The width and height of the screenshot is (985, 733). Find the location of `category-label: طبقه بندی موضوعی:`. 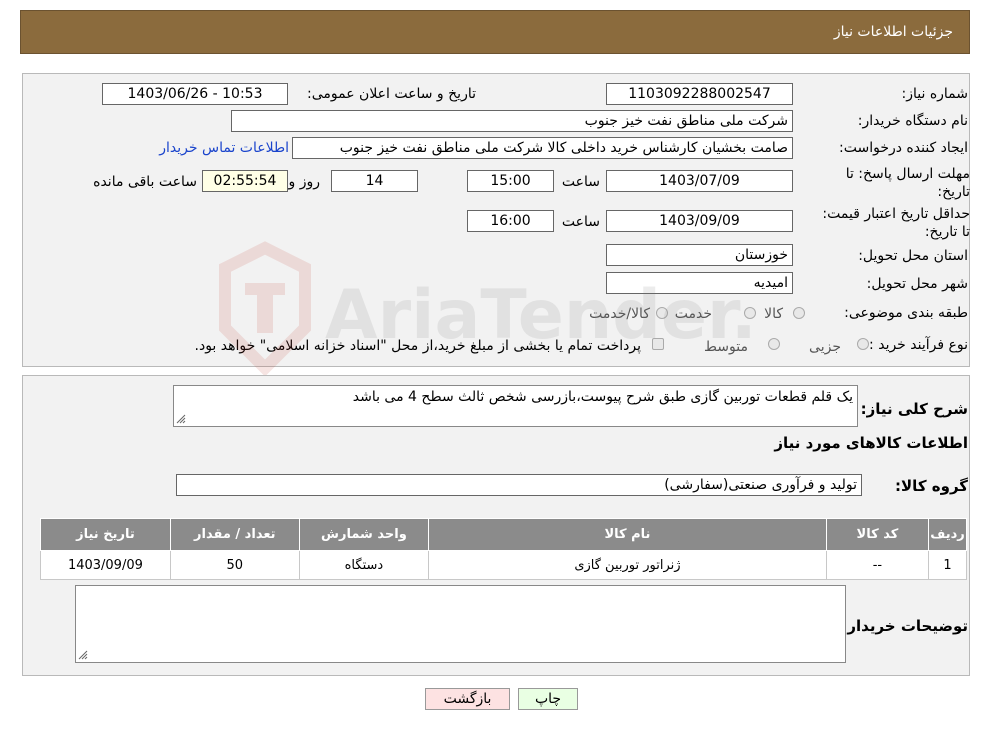

category-label: طبقه بندی موضوعی: is located at coordinates (906, 313).